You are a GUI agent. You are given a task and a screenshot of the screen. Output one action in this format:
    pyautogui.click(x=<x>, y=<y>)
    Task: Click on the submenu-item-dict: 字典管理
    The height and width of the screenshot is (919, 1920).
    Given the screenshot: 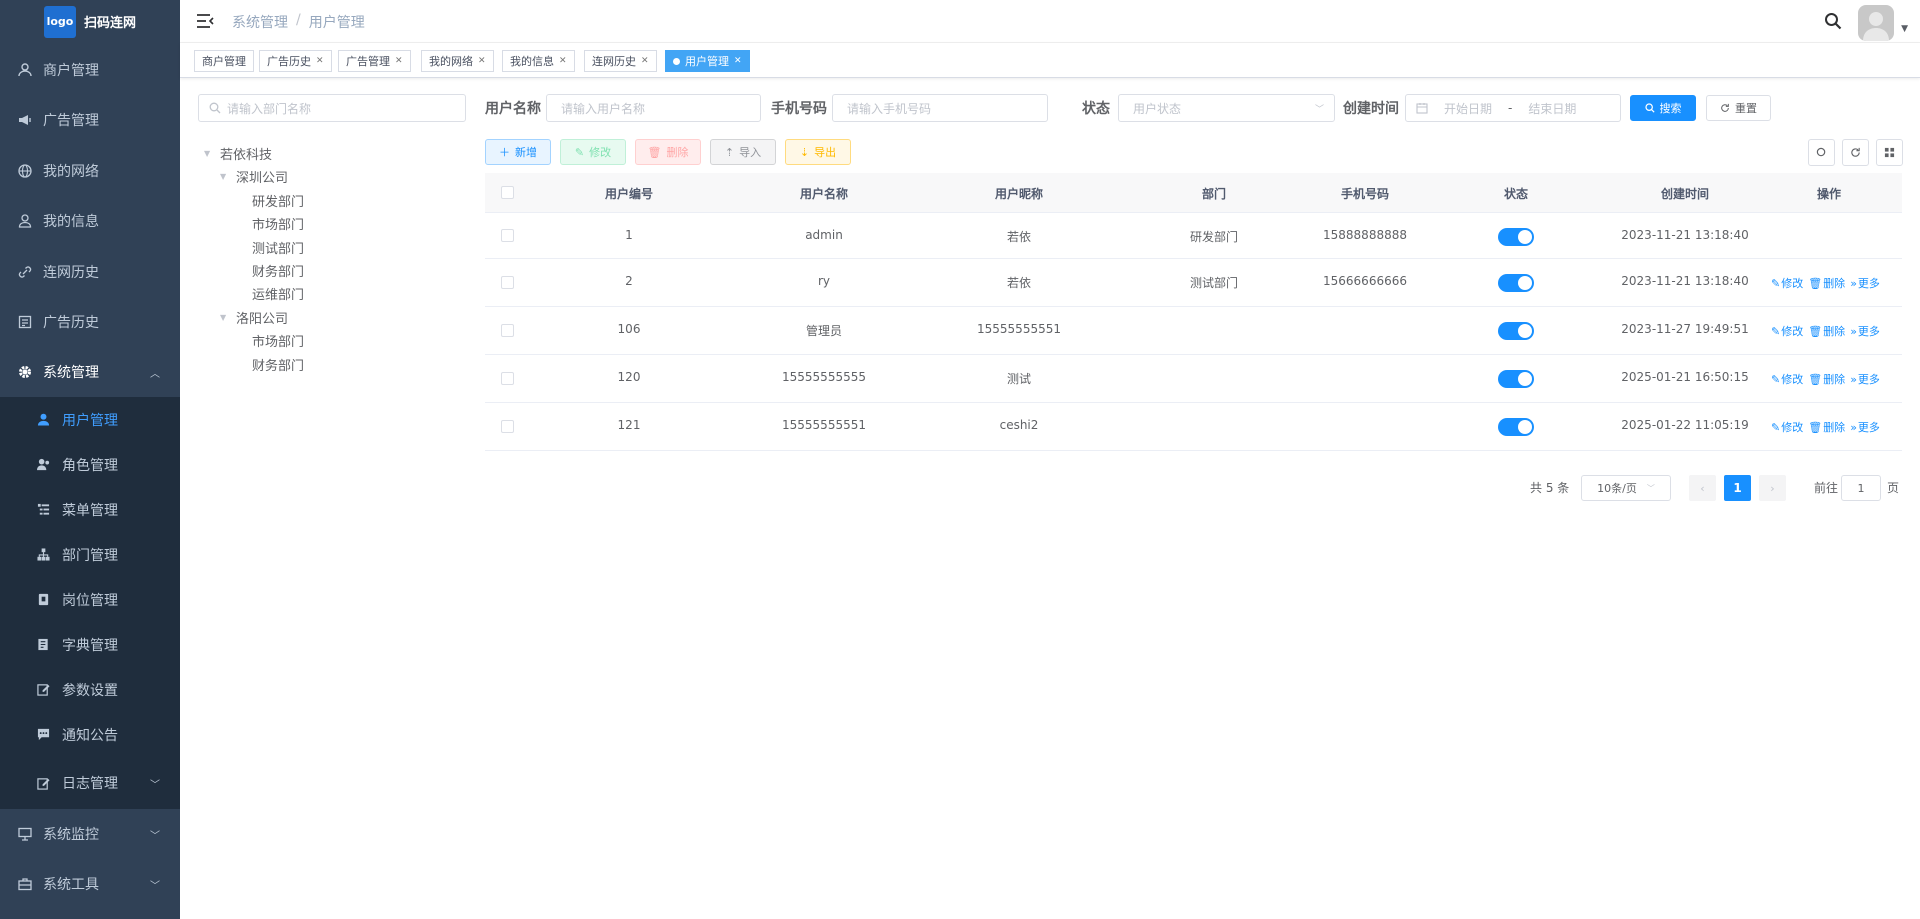 What is the action you would take?
    pyautogui.click(x=90, y=644)
    